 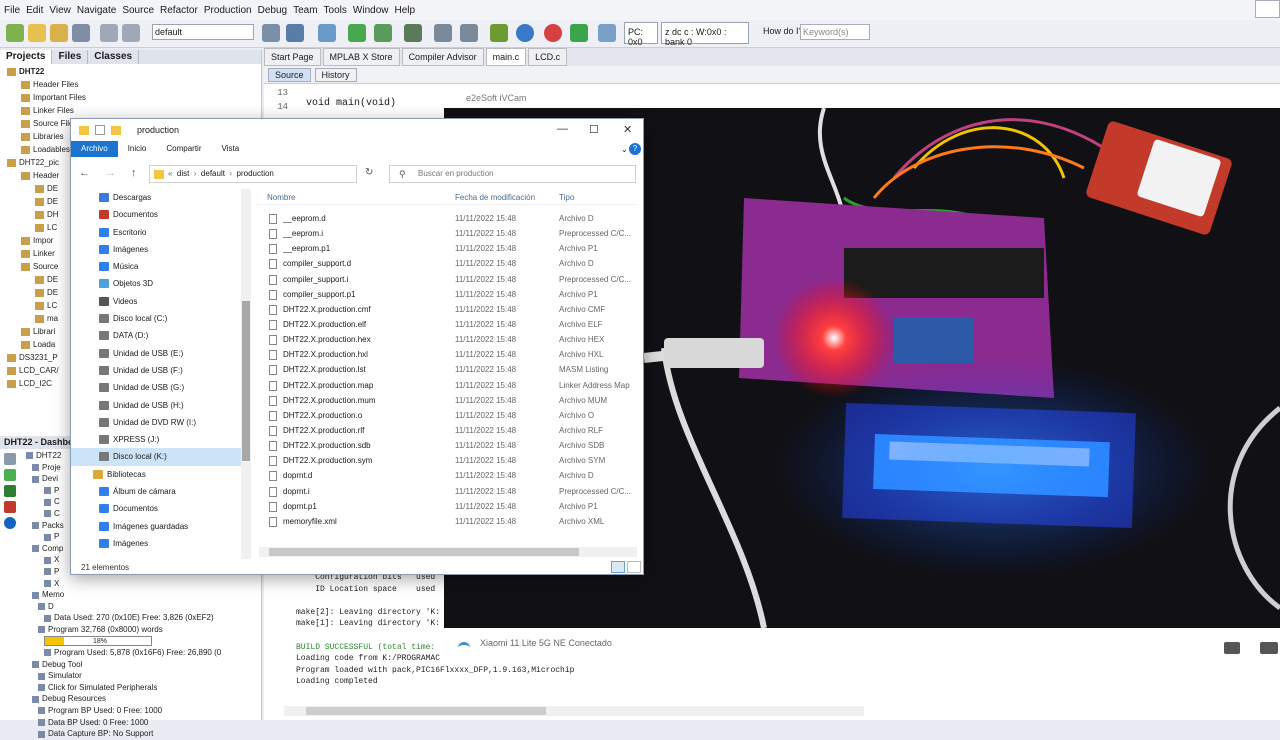 I want to click on redo-icon, so click(x=131, y=33).